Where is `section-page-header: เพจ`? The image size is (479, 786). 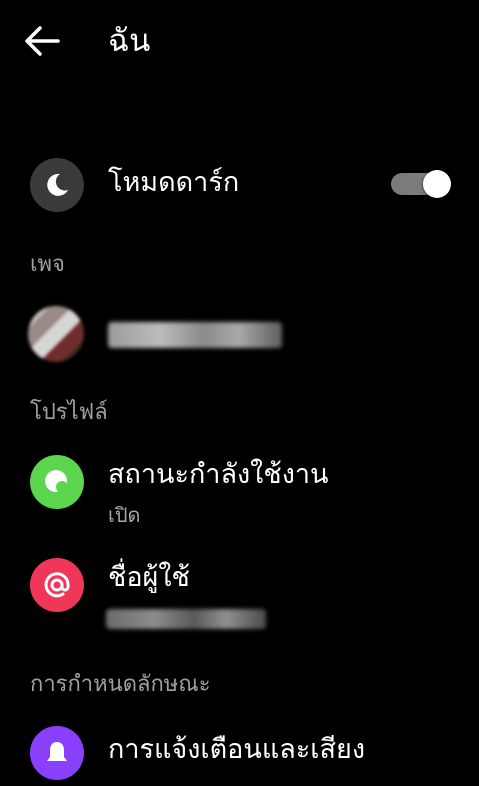
section-page-header: เพจ is located at coordinates (47, 264).